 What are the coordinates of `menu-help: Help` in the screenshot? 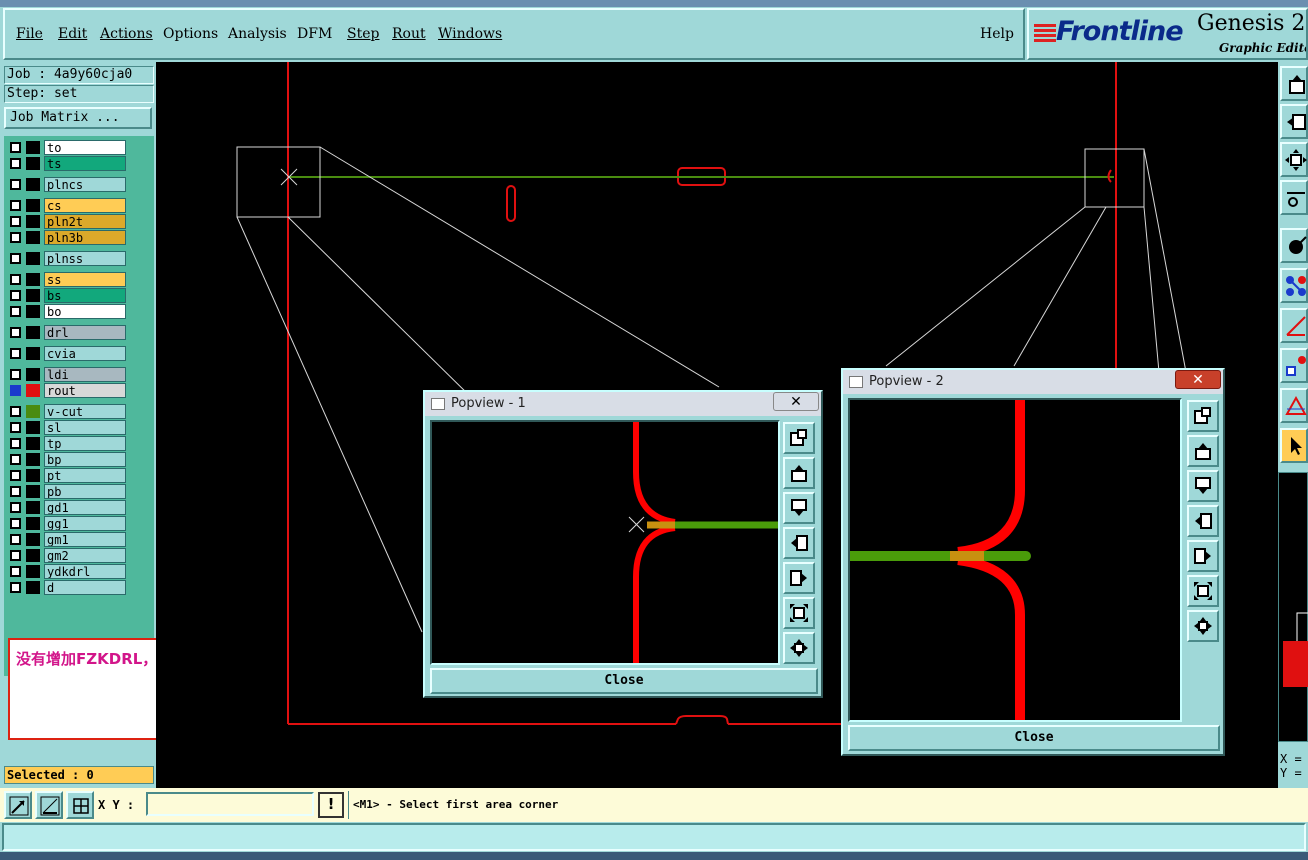 It's located at (997, 34).